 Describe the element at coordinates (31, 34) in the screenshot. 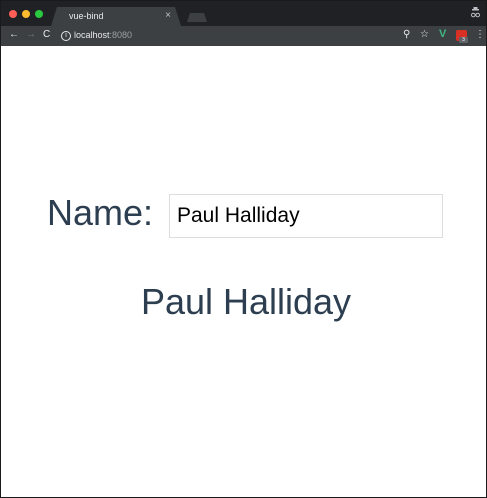

I see `forward-arrow-icon: →` at that location.